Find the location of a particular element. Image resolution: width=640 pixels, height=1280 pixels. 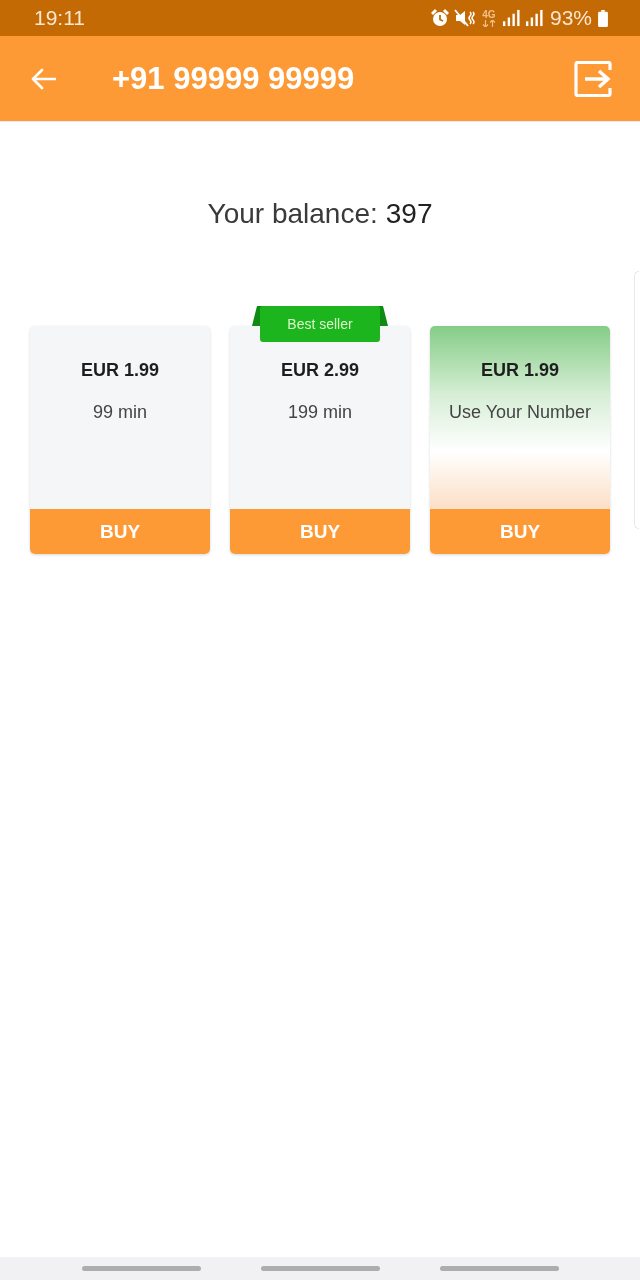

plan-description: 99 min is located at coordinates (120, 412).